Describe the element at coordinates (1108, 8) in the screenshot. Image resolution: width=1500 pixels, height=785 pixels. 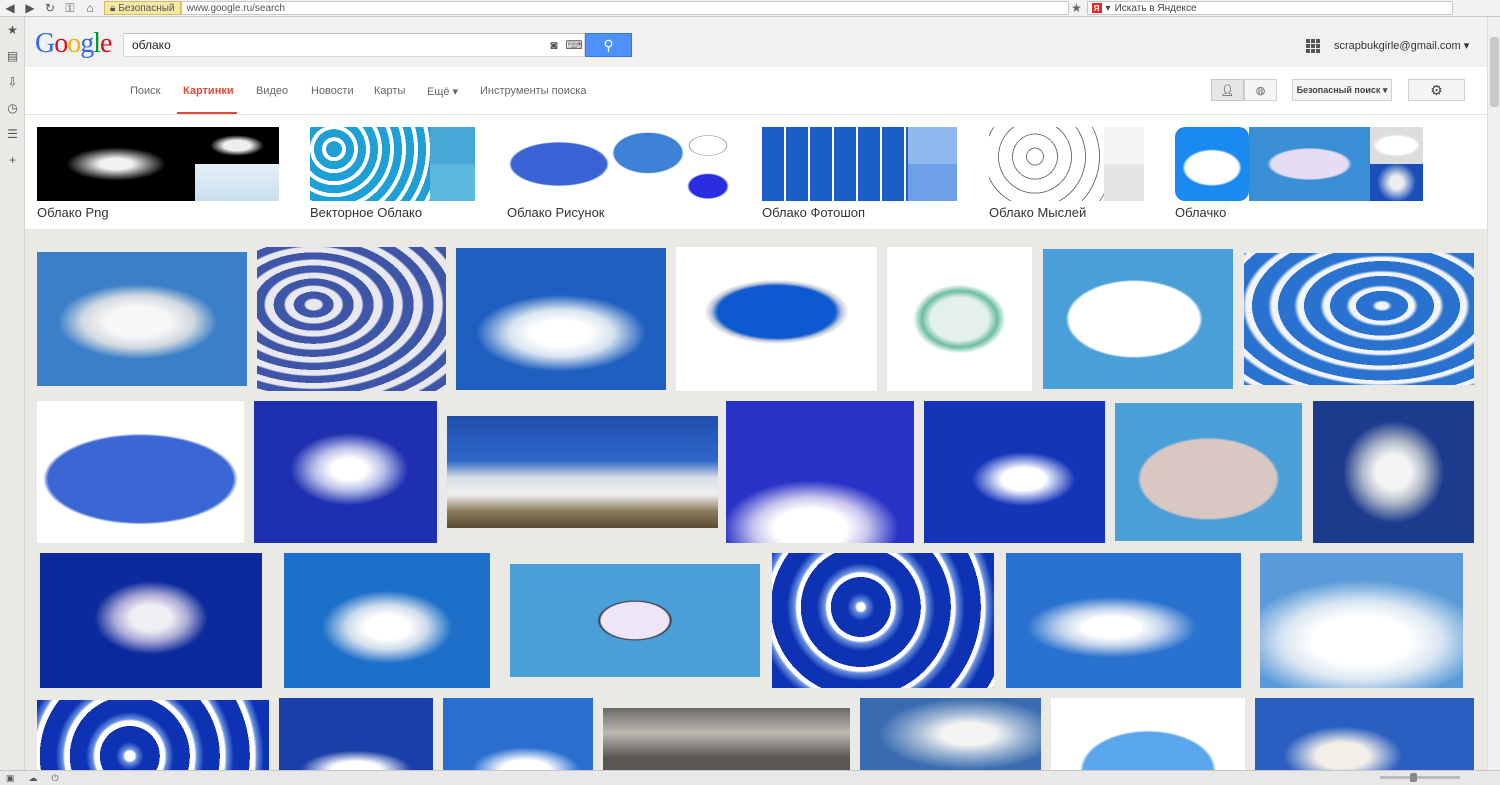
I see `chevron-down-icon: ▾` at that location.